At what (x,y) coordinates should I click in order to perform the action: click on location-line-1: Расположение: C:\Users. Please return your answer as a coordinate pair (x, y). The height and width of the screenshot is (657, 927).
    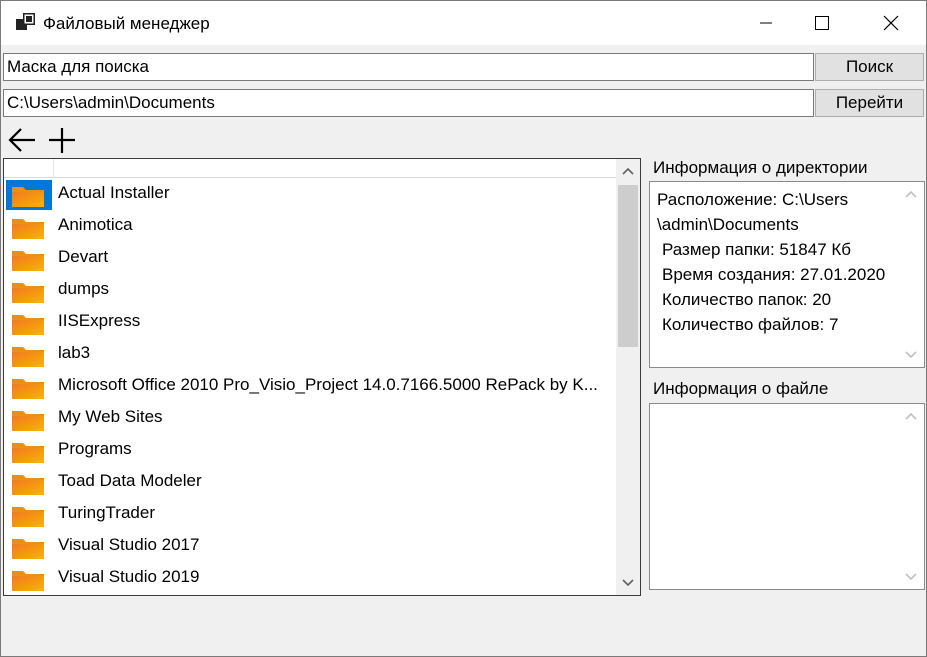
    Looking at the image, I should click on (753, 199).